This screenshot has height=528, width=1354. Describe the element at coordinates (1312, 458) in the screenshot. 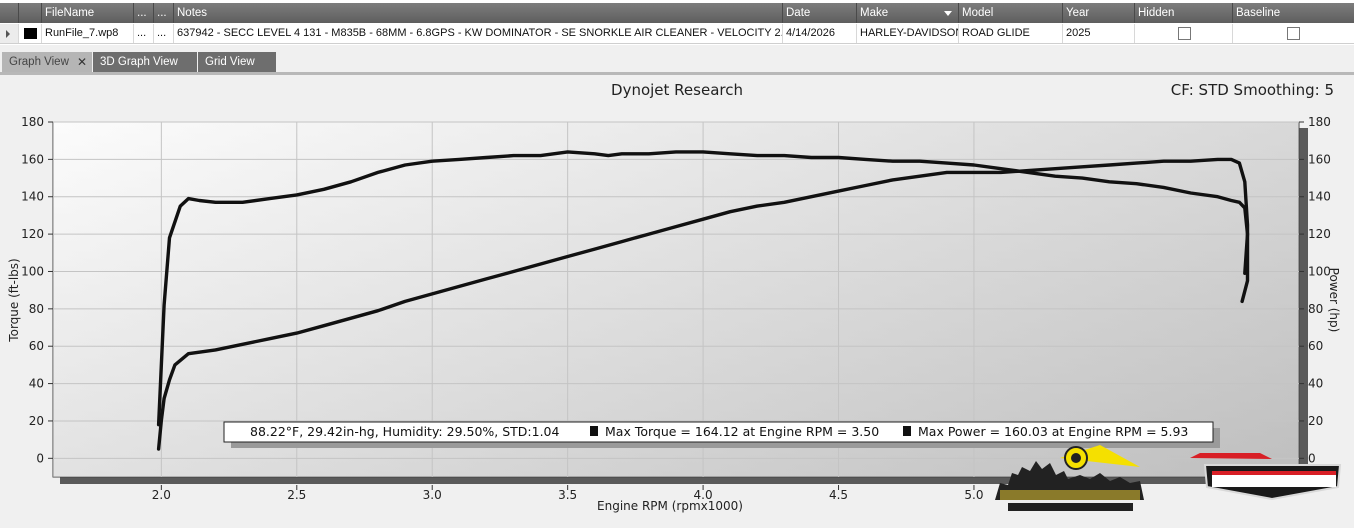

I see `y-tick-label-right: 0` at that location.